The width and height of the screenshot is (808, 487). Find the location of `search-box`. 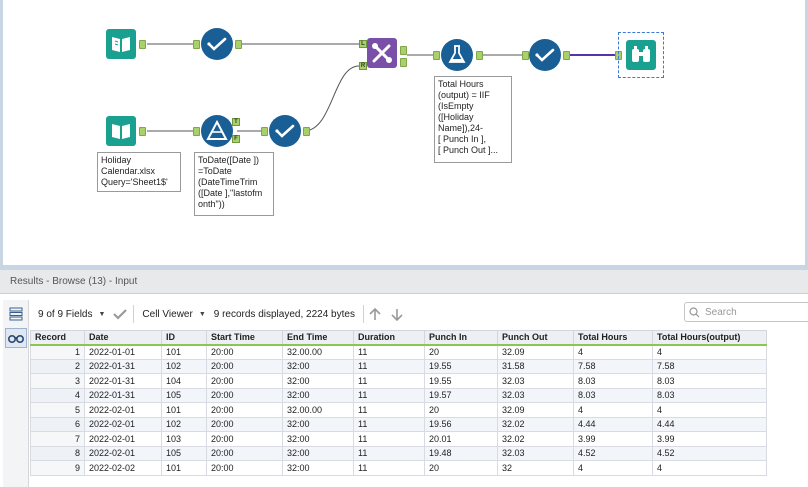

search-box is located at coordinates (746, 312).